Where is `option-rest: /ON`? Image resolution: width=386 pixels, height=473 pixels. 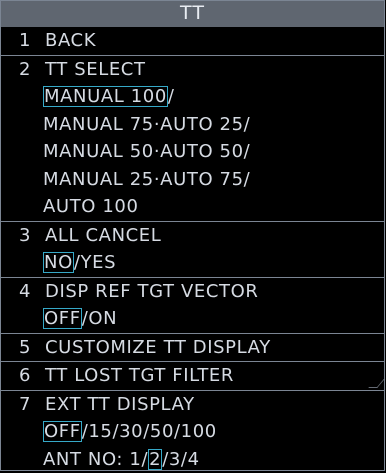 option-rest: /ON is located at coordinates (100, 318).